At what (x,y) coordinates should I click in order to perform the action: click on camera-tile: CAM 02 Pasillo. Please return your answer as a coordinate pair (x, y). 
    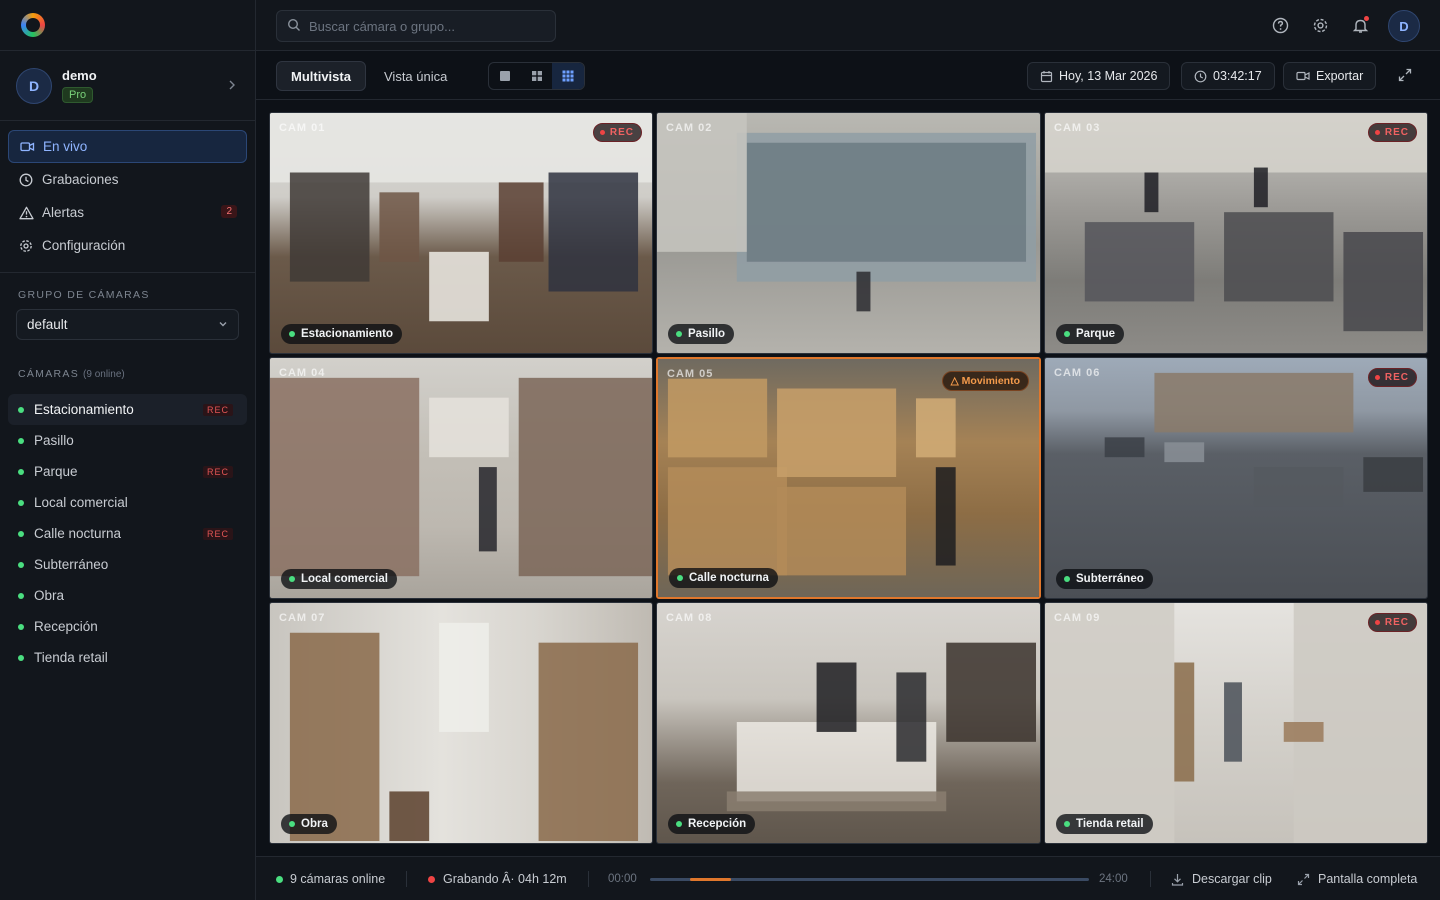
    Looking at the image, I should click on (848, 233).